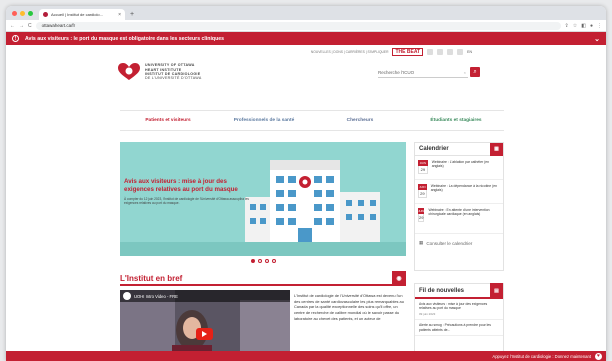 This screenshot has width=612, height=361. What do you see at coordinates (567, 26) in the screenshot?
I see `share-icon: ⇪` at bounding box center [567, 26].